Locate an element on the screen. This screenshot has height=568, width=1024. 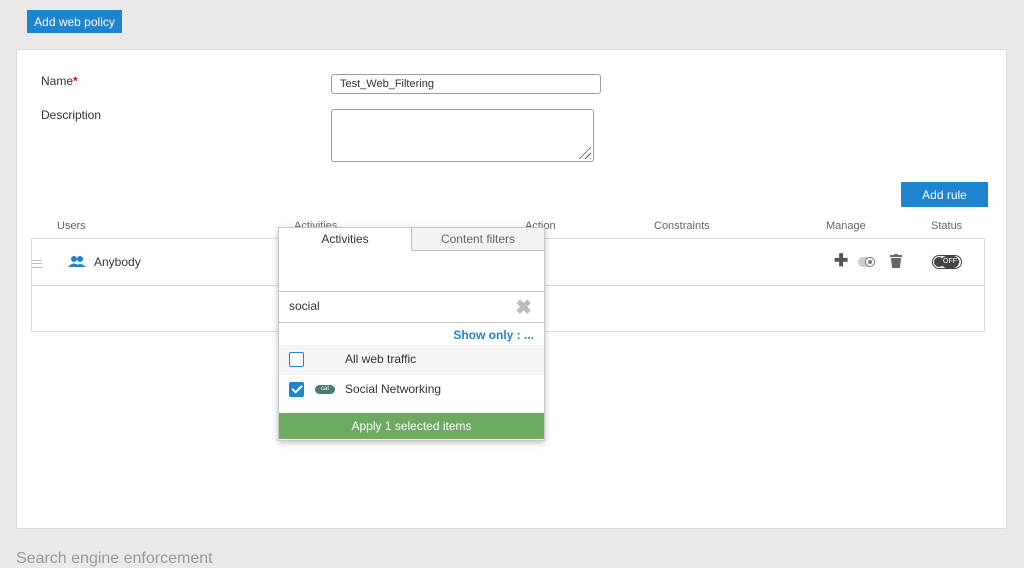
checkbox is located at coordinates (296, 359).